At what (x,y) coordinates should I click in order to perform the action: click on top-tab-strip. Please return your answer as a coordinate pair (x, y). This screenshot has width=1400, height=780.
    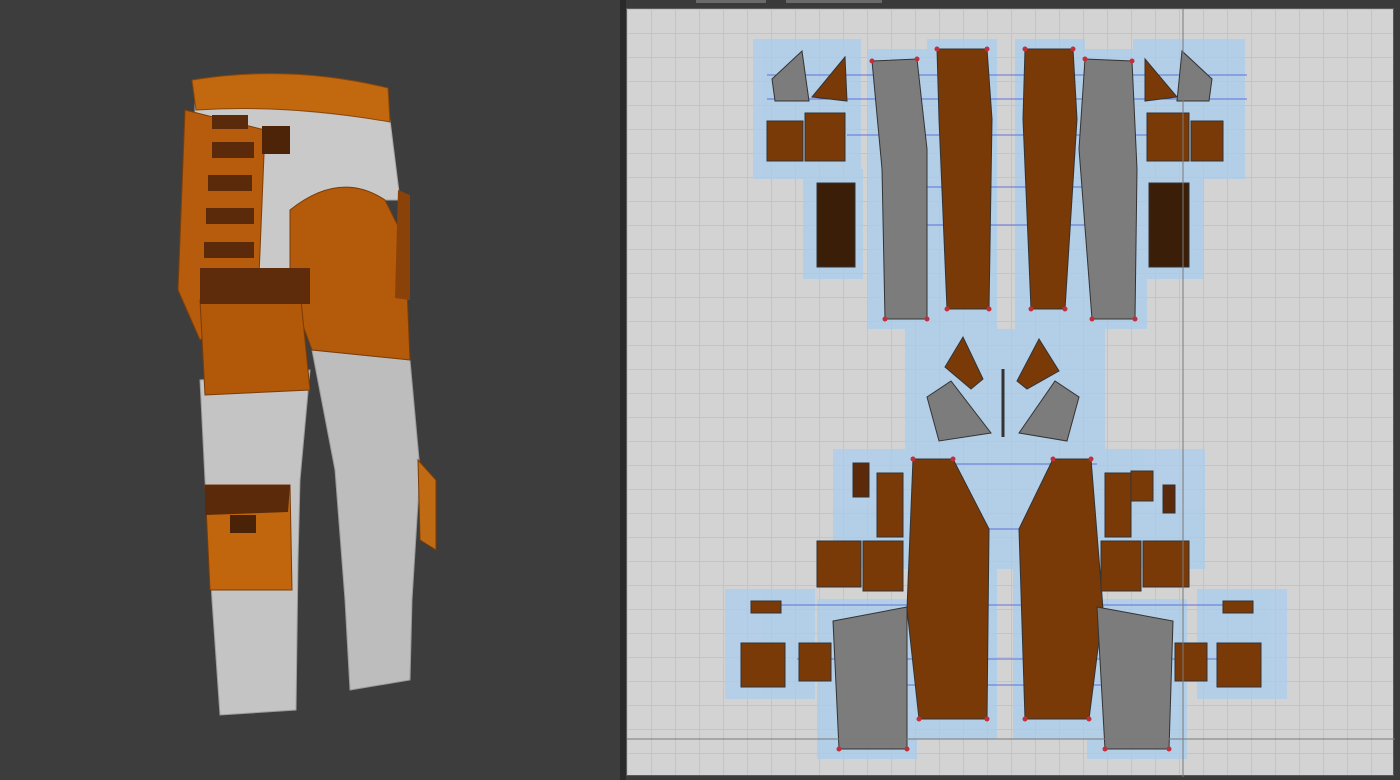
    Looking at the image, I should click on (1013, 4).